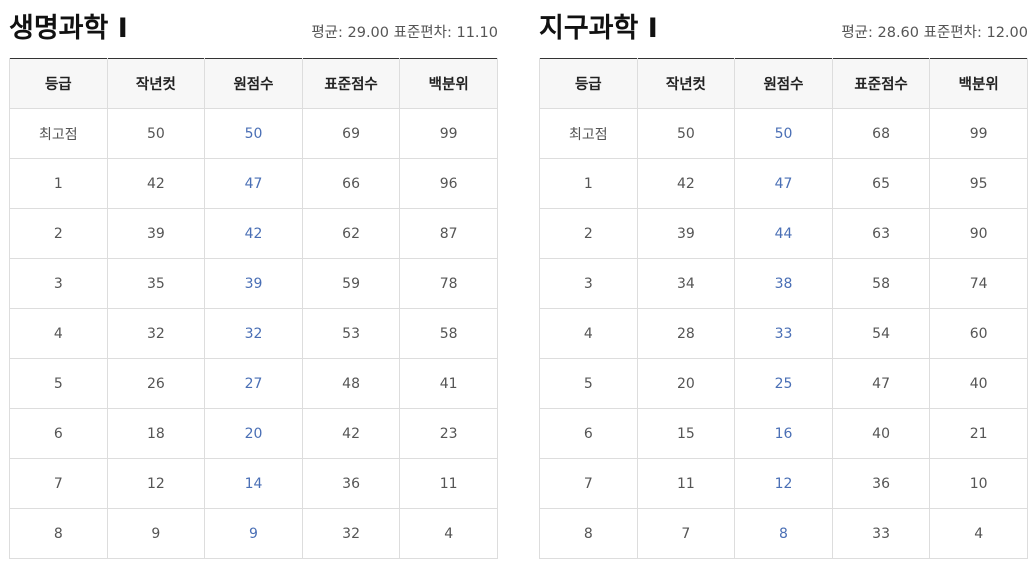 The height and width of the screenshot is (566, 1036). What do you see at coordinates (156, 283) in the screenshot?
I see `last-year-cut-cell: 35` at bounding box center [156, 283].